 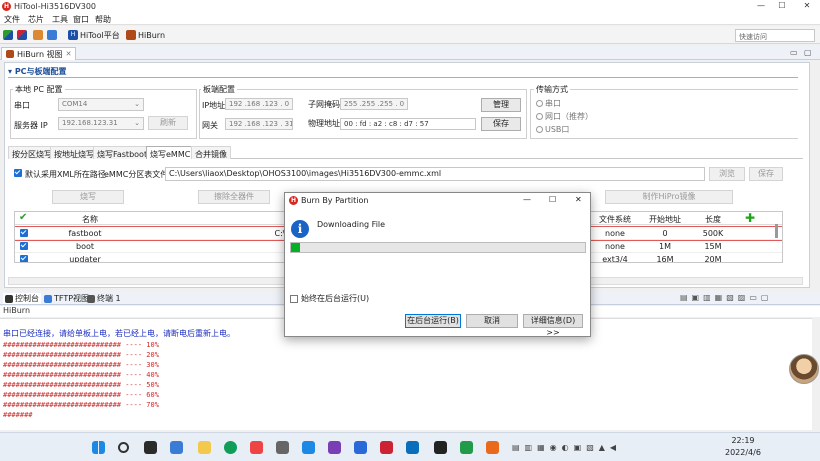 What do you see at coordinates (81, 365) in the screenshot?
I see `console-line: ############################ ---- 30%` at bounding box center [81, 365].